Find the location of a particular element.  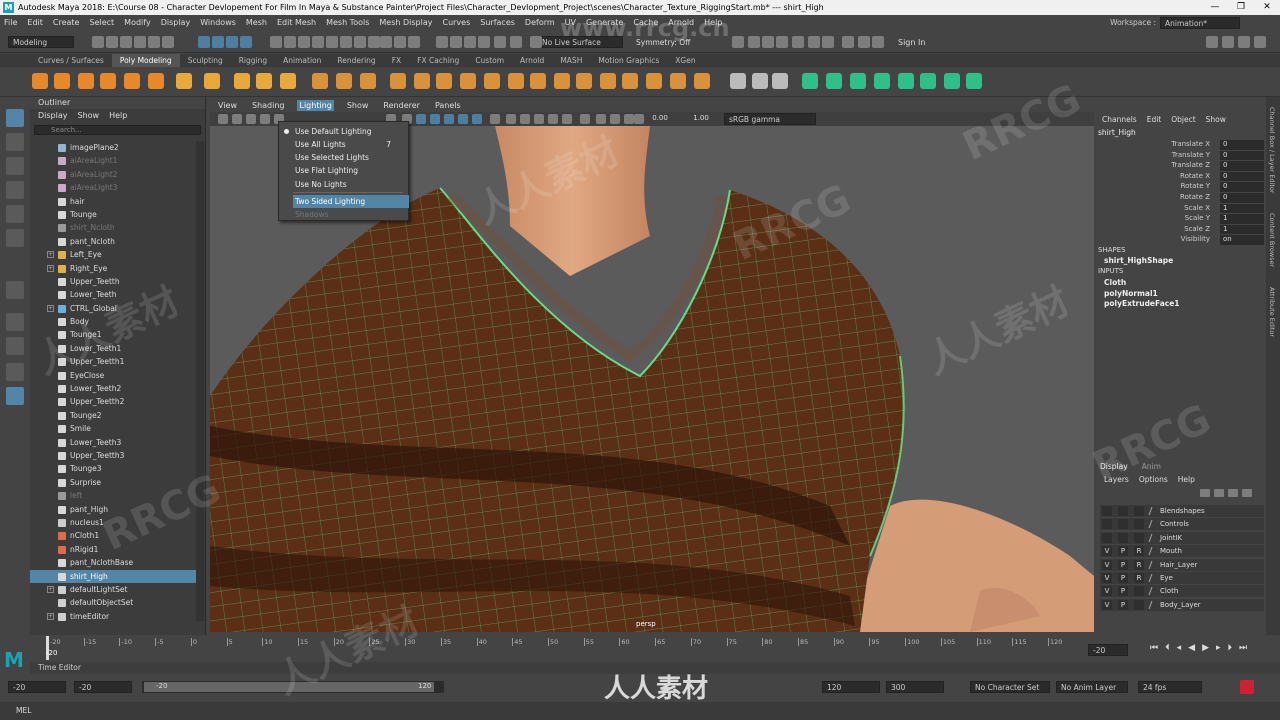

go-to-start-icon: ⏮ is located at coordinates (1154, 648).